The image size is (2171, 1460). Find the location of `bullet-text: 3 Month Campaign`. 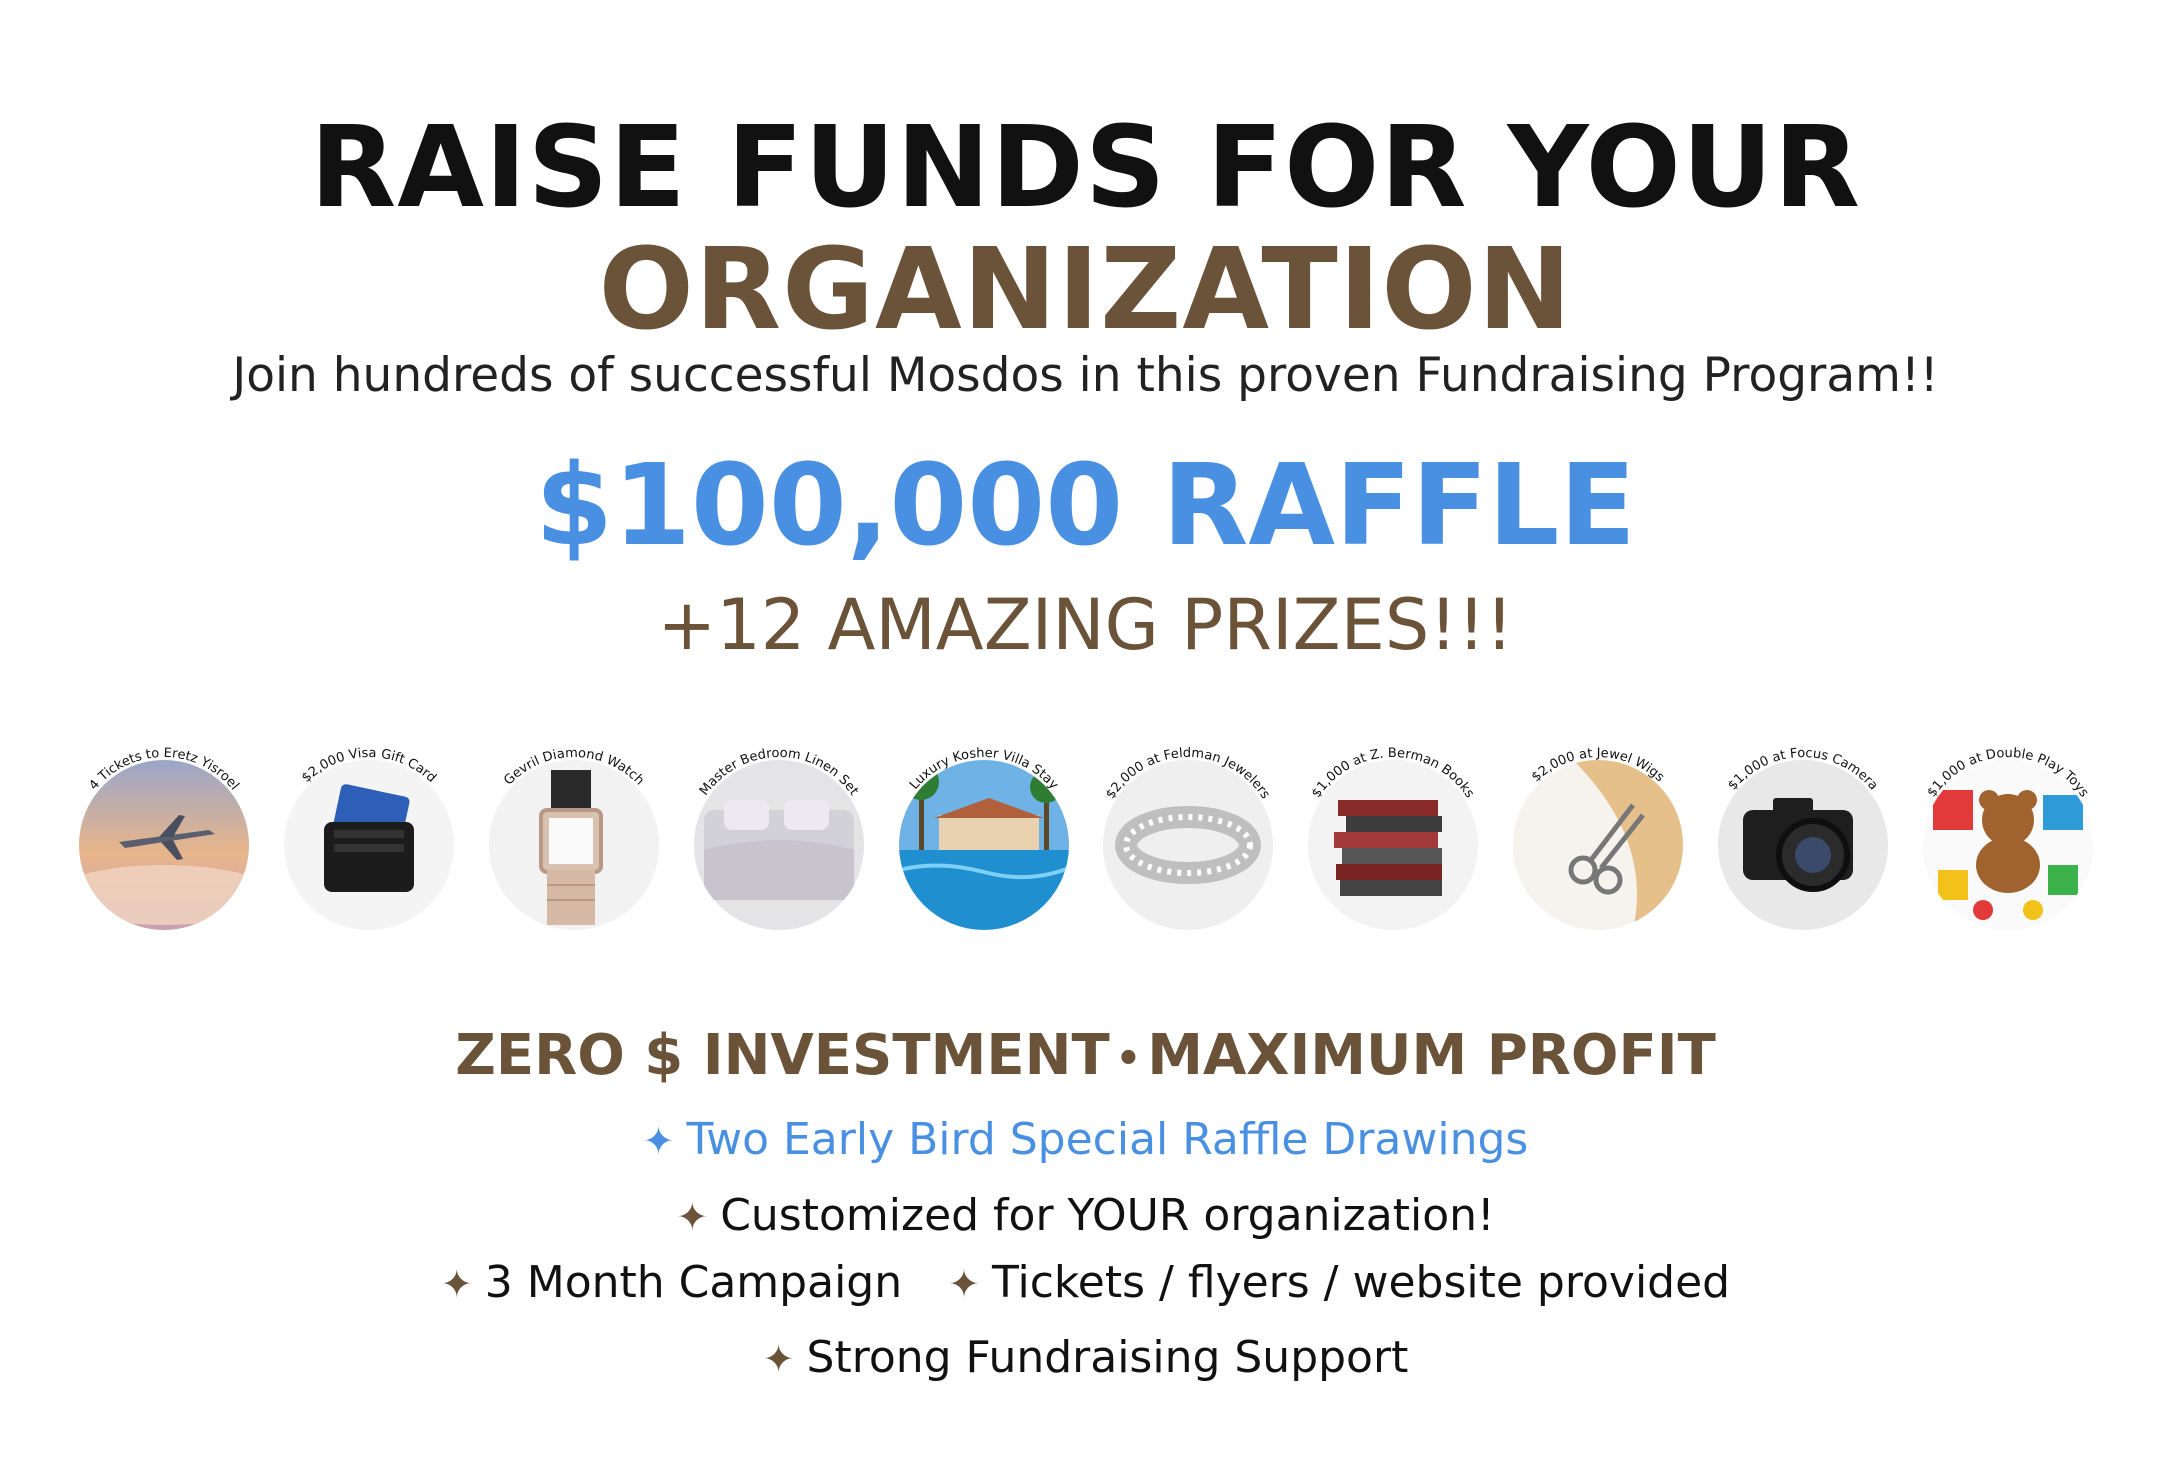

bullet-text: 3 Month Campaign is located at coordinates (693, 1282).